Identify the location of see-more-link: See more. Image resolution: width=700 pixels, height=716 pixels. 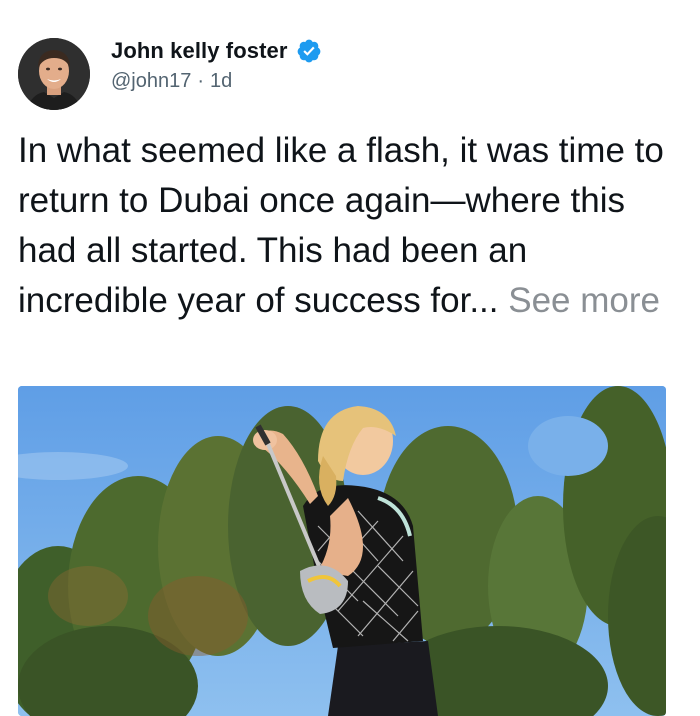
(584, 300).